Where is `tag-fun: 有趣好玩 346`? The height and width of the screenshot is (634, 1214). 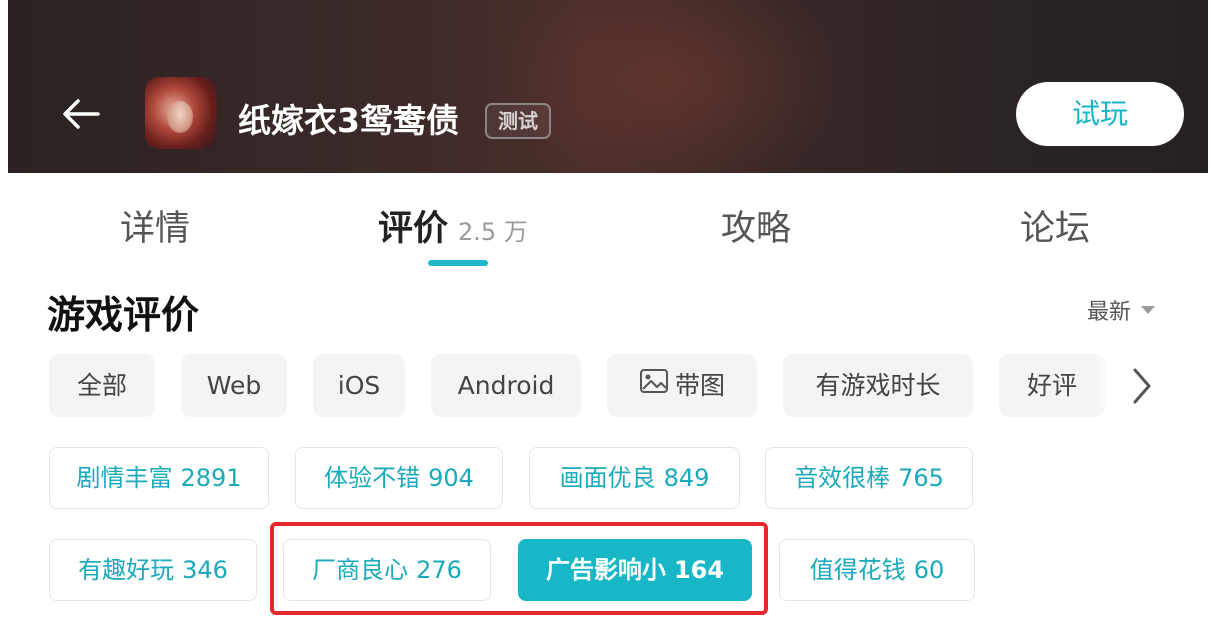 tag-fun: 有趣好玩 346 is located at coordinates (153, 570).